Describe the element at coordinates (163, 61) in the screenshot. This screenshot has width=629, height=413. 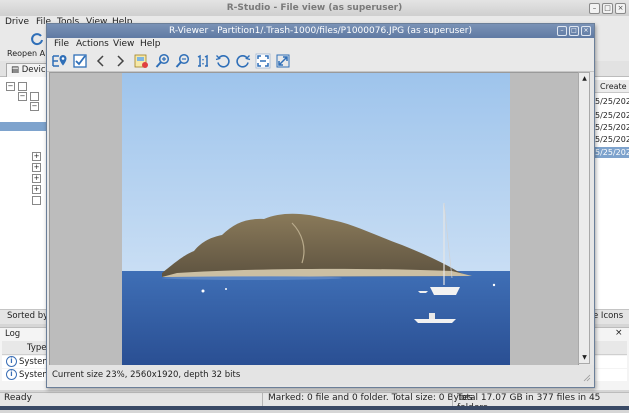
I see `zoom-in-icon` at that location.